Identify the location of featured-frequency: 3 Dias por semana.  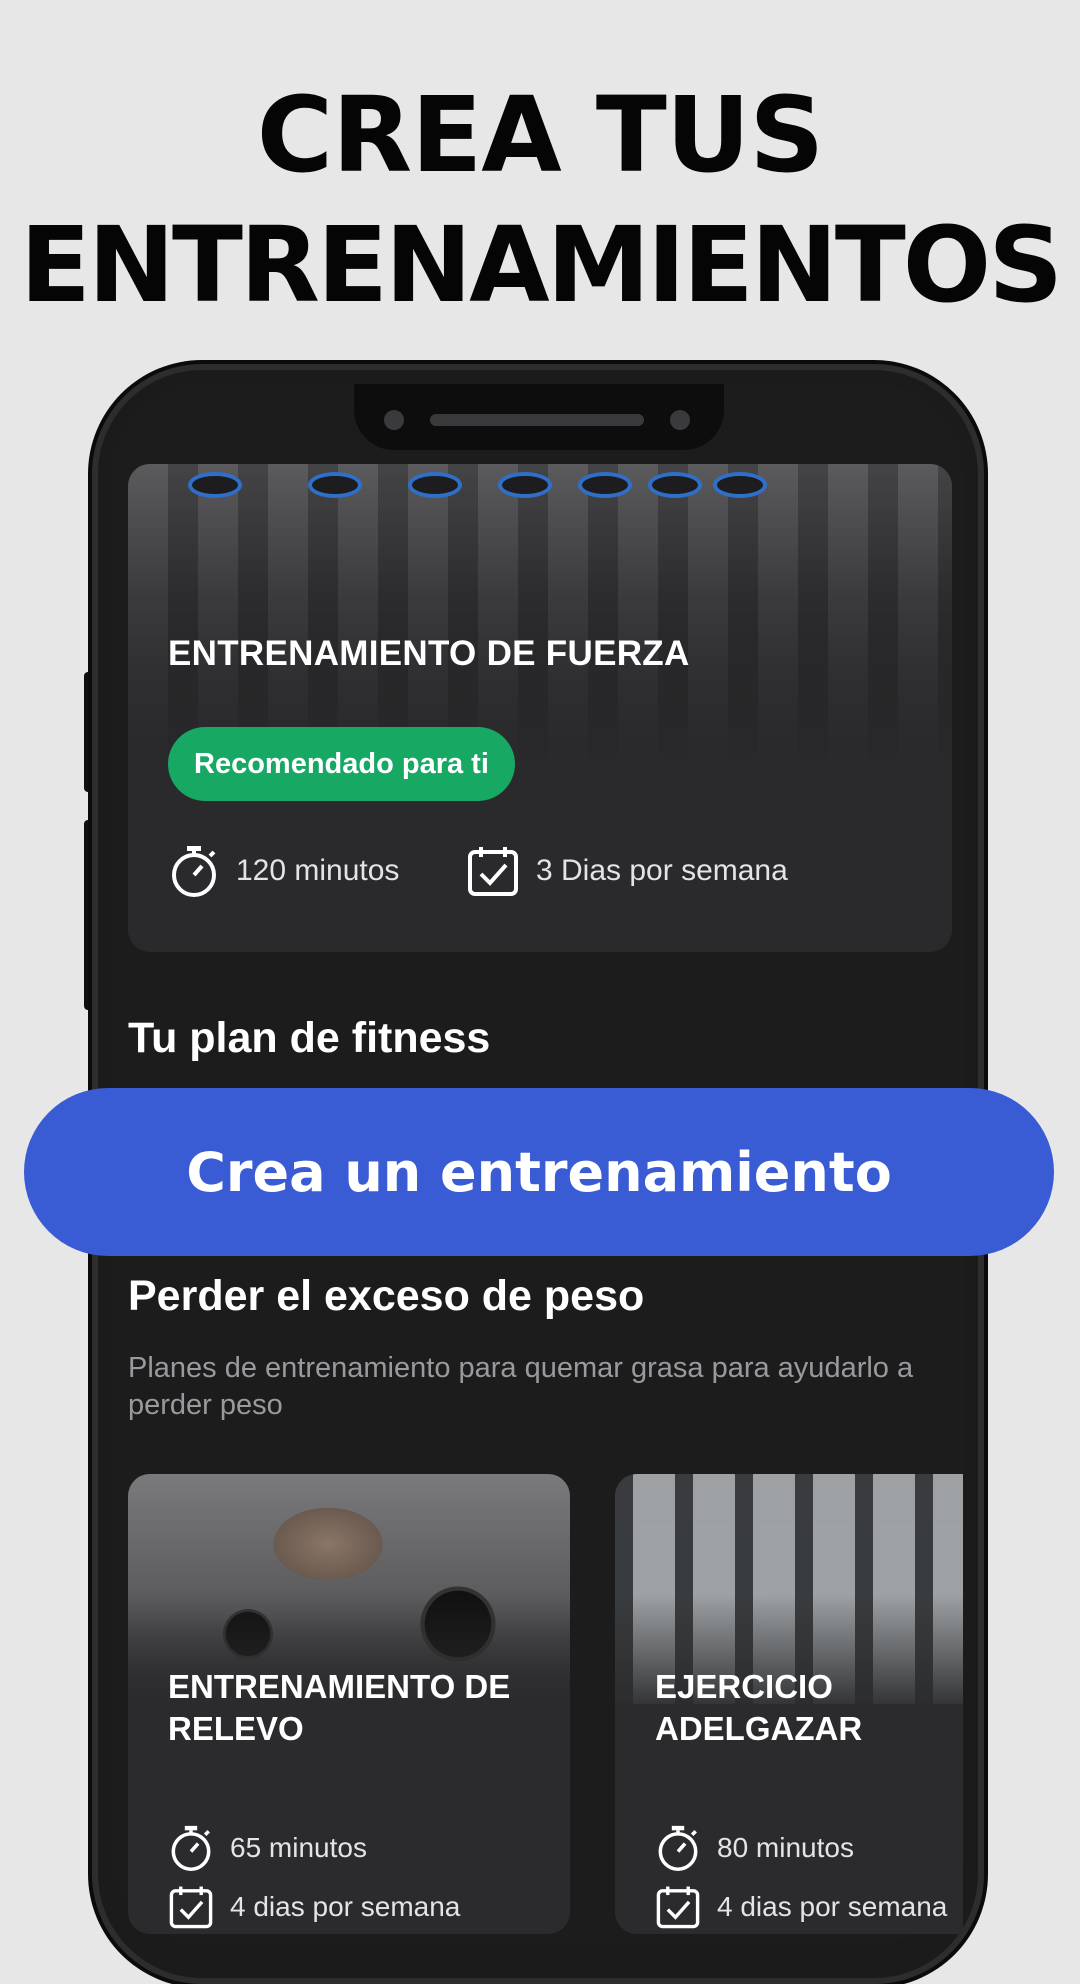
(627, 871).